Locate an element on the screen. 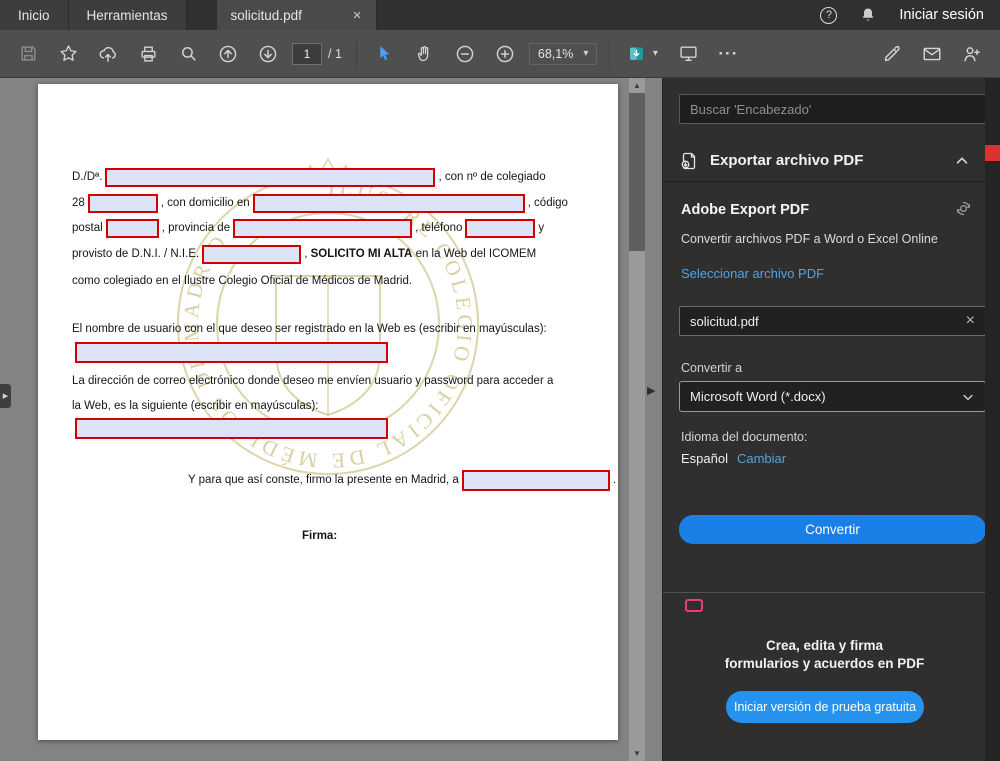 This screenshot has width=1000, height=761. save-icon is located at coordinates (28, 54).